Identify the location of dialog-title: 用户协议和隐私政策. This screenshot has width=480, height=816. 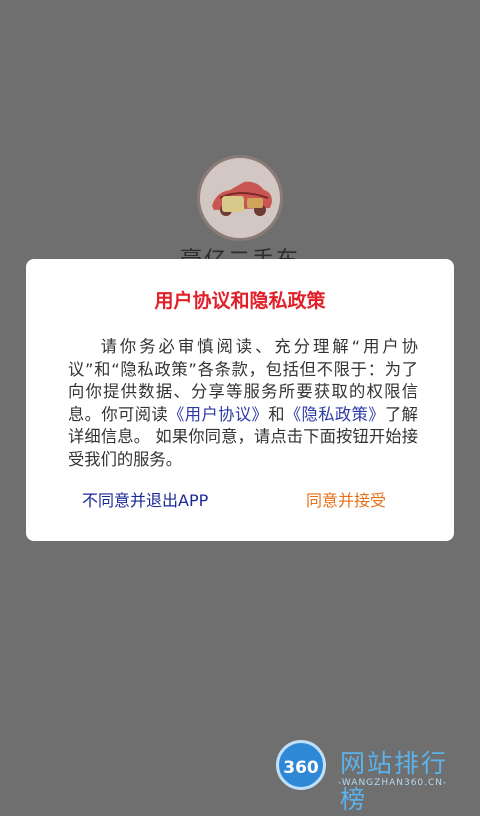
(240, 301).